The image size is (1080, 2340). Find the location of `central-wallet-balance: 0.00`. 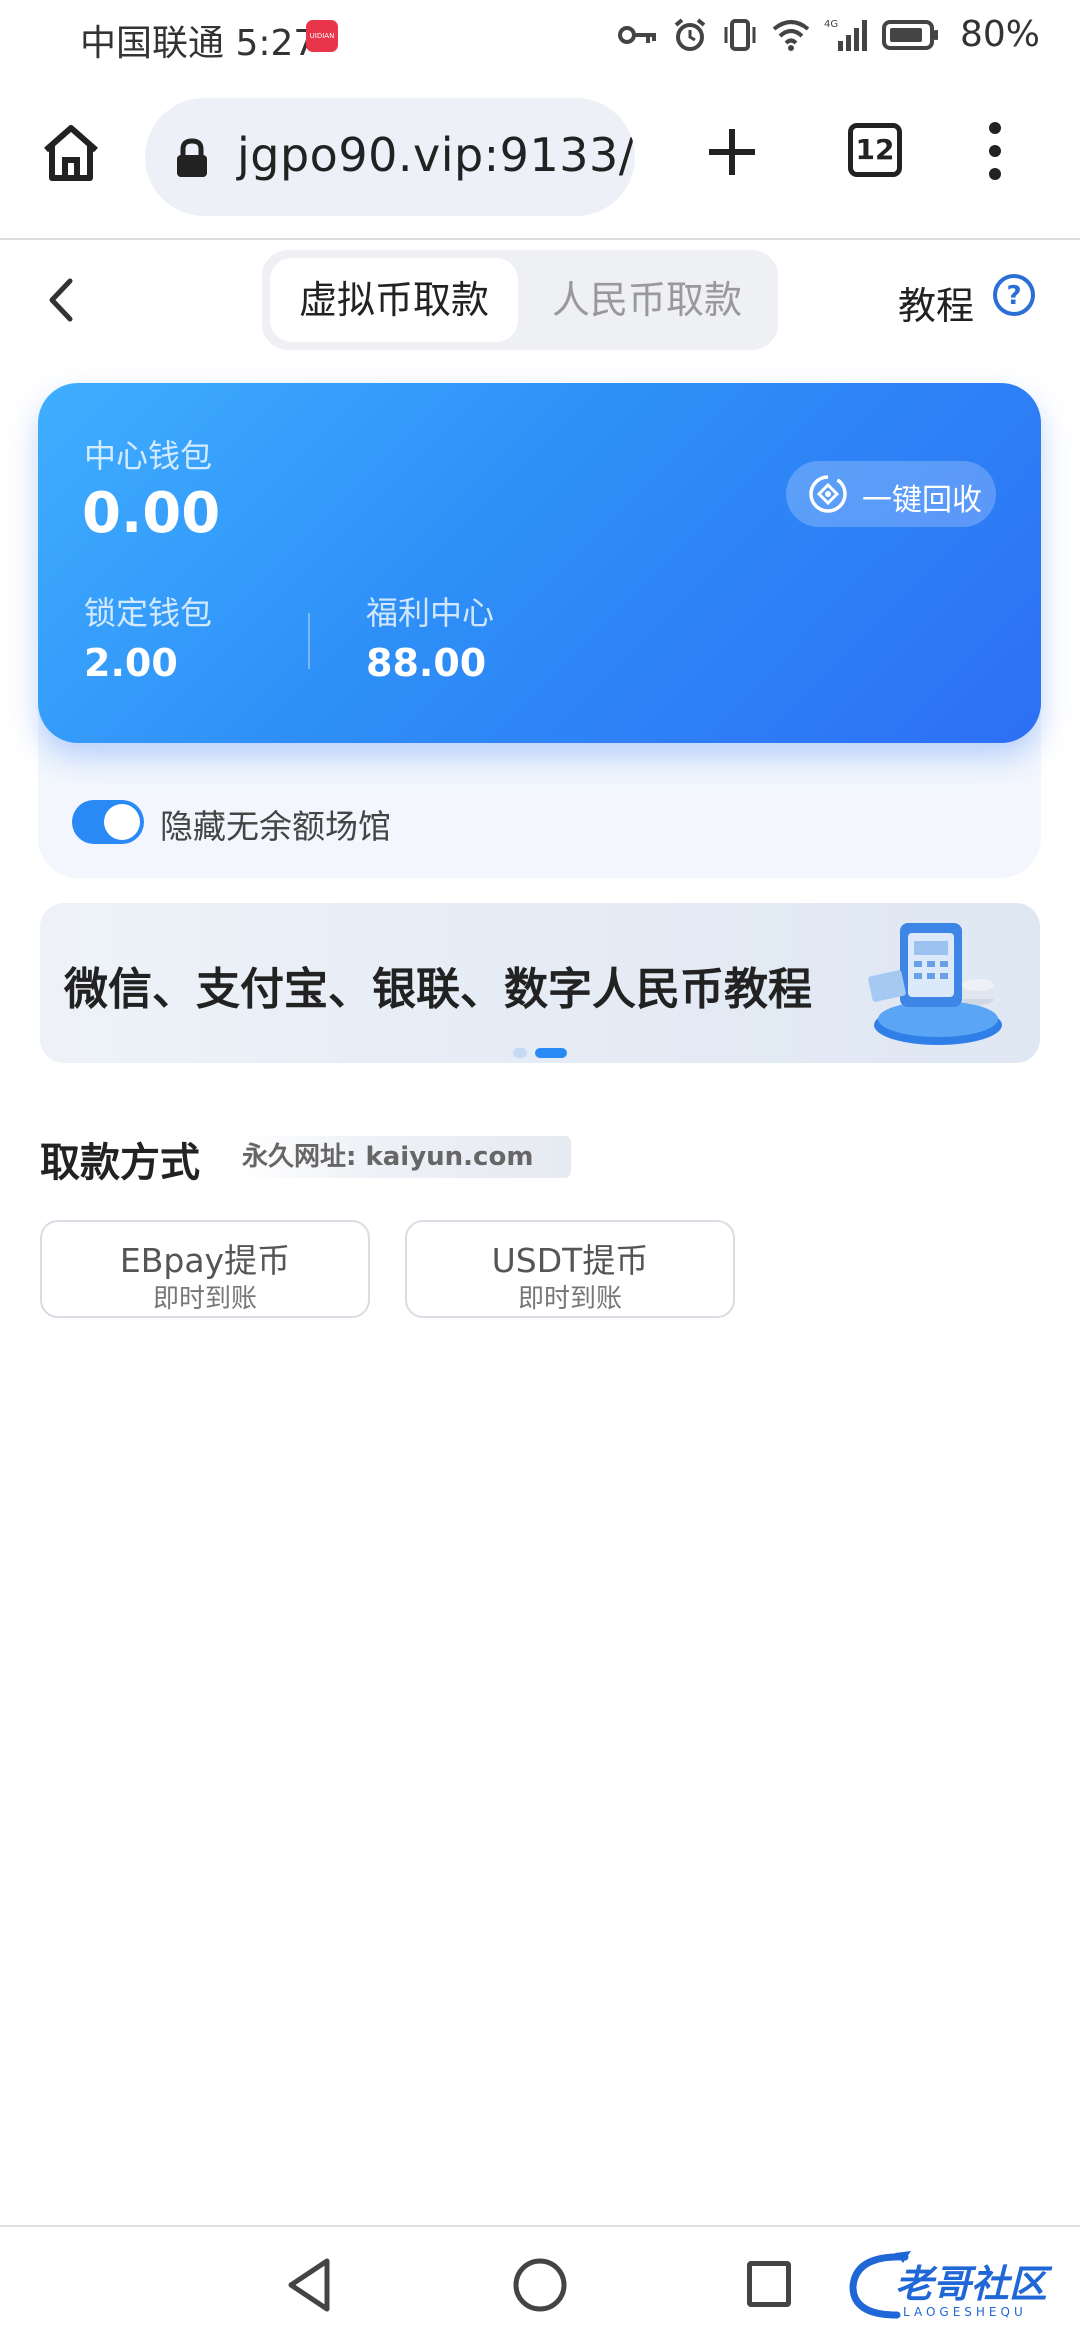

central-wallet-balance: 0.00 is located at coordinates (151, 513).